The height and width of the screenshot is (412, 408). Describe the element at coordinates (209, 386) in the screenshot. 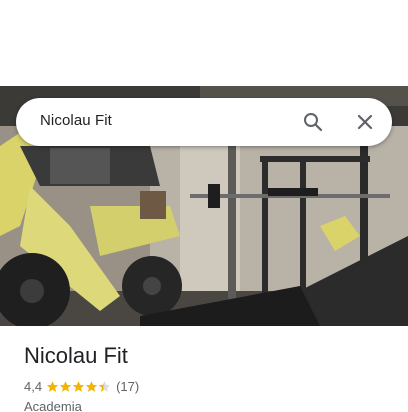

I see `rating-row: 4,4 (17)` at that location.